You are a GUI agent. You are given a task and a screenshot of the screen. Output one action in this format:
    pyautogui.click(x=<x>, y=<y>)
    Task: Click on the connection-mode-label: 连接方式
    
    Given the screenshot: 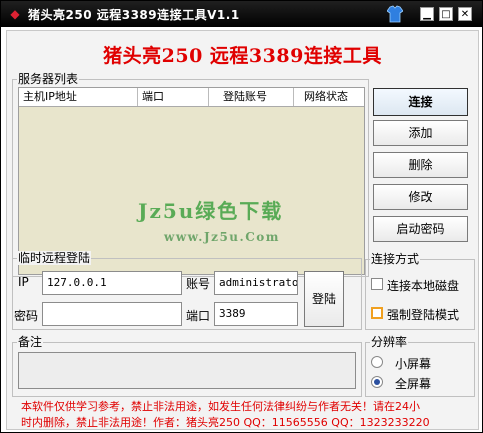 What is the action you would take?
    pyautogui.click(x=395, y=259)
    